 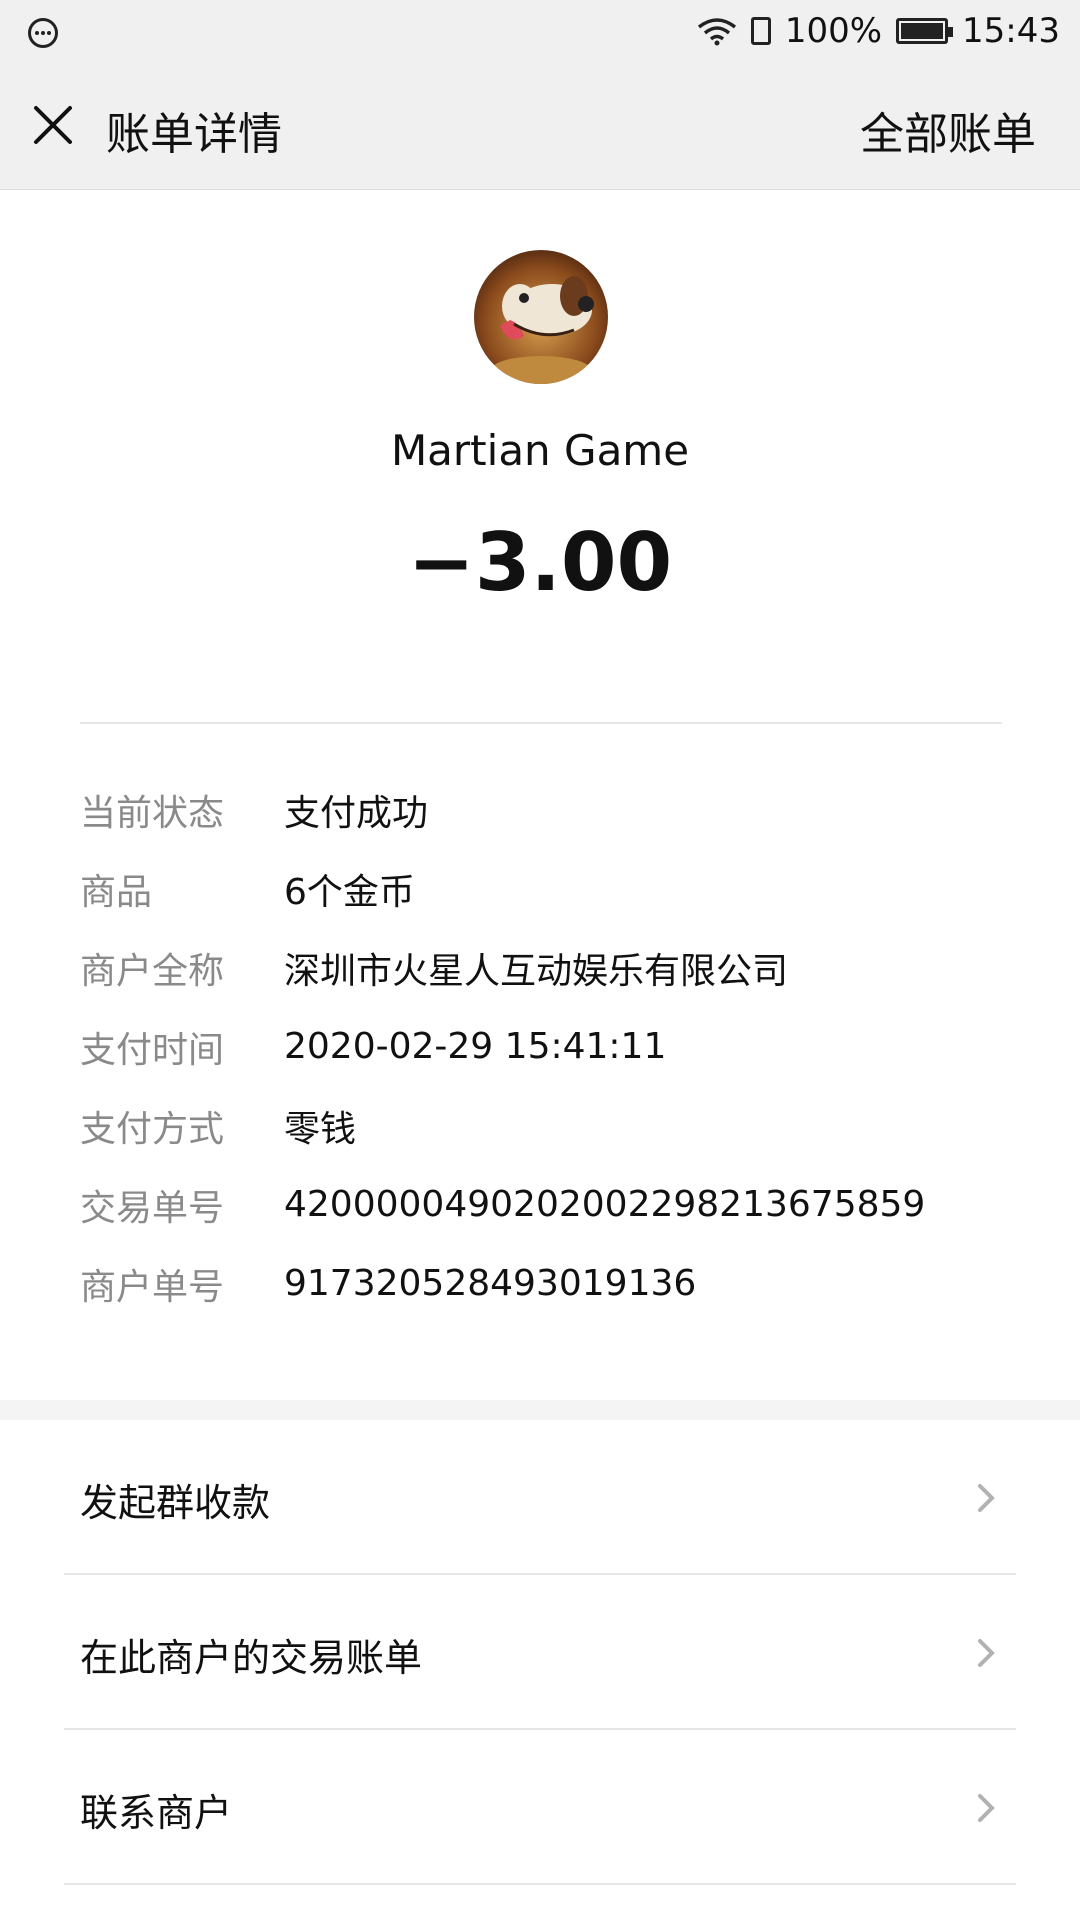 I want to click on clock: 15:43, so click(x=1011, y=31).